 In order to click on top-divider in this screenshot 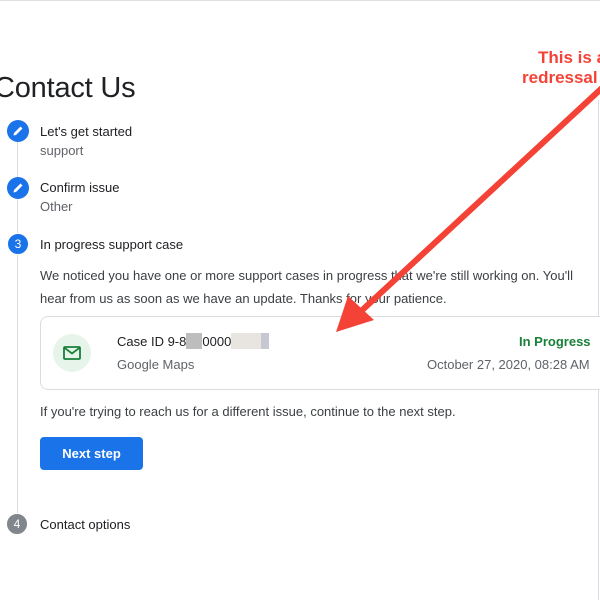, I will do `click(300, 0)`.